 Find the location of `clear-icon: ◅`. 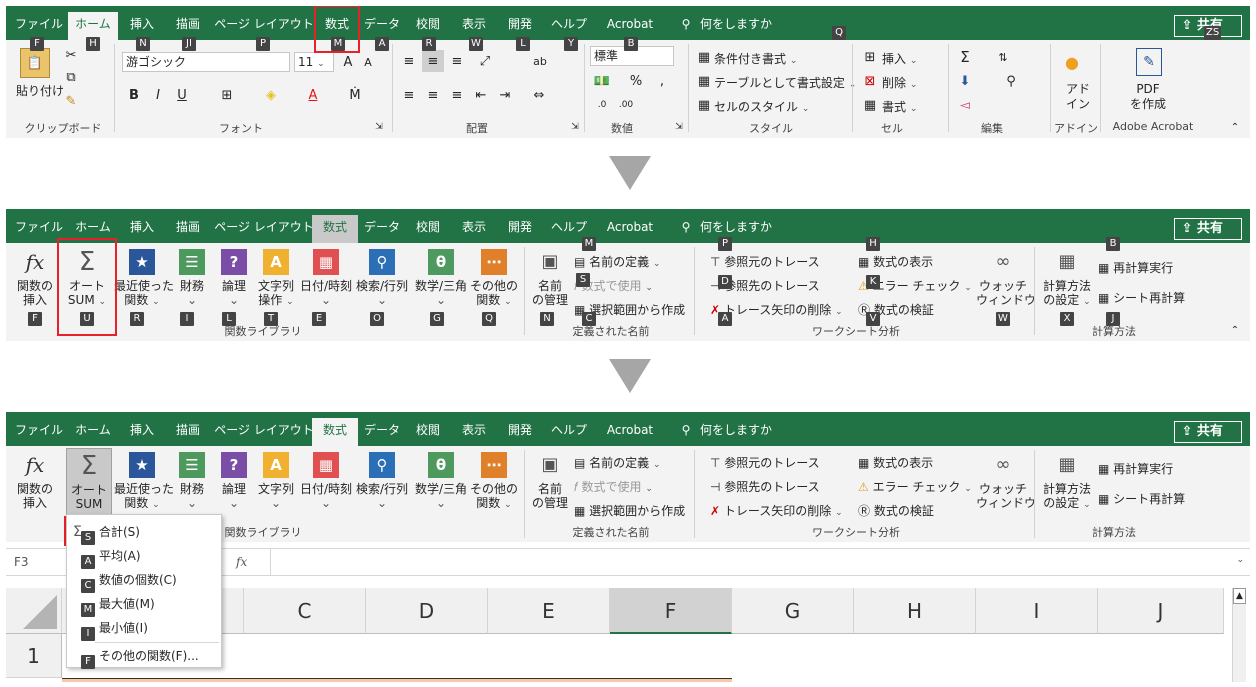

clear-icon: ◅ is located at coordinates (965, 105).